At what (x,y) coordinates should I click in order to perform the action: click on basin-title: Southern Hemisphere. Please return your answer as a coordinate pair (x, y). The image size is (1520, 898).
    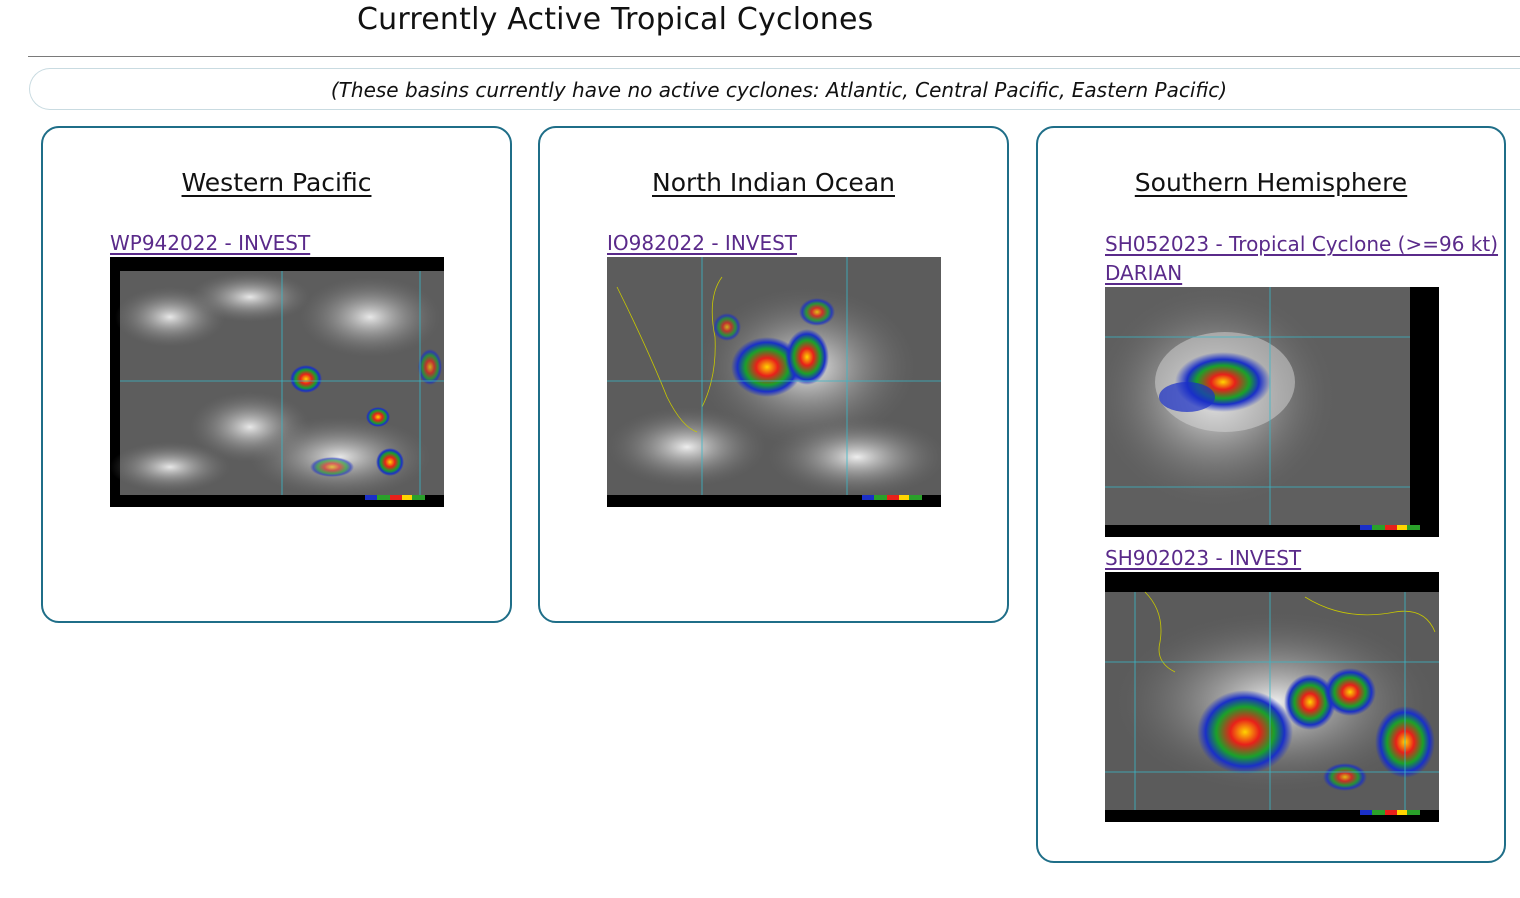
    Looking at the image, I should click on (1271, 182).